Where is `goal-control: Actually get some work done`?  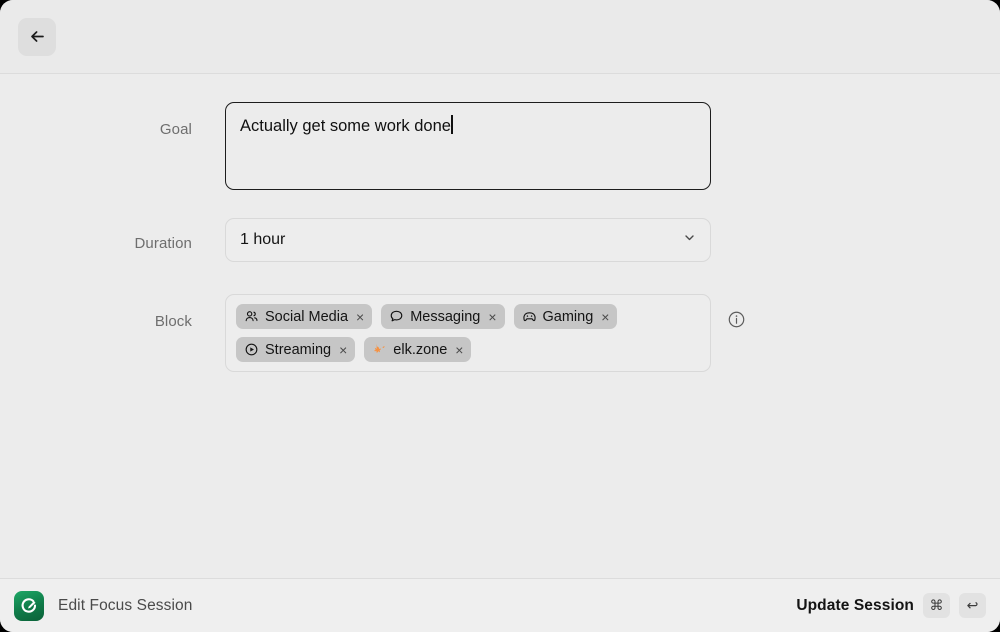 goal-control: Actually get some work done is located at coordinates (468, 146).